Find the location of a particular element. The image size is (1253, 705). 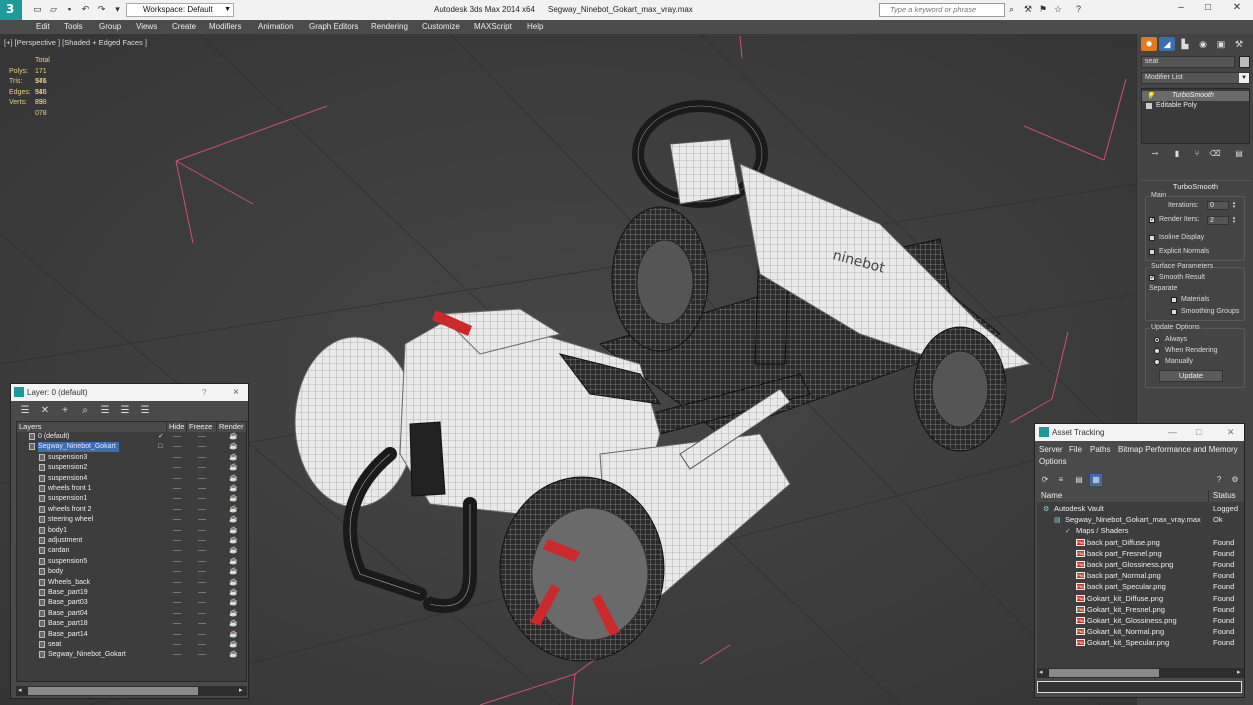

close-button: ✕ is located at coordinates (1237, 7).